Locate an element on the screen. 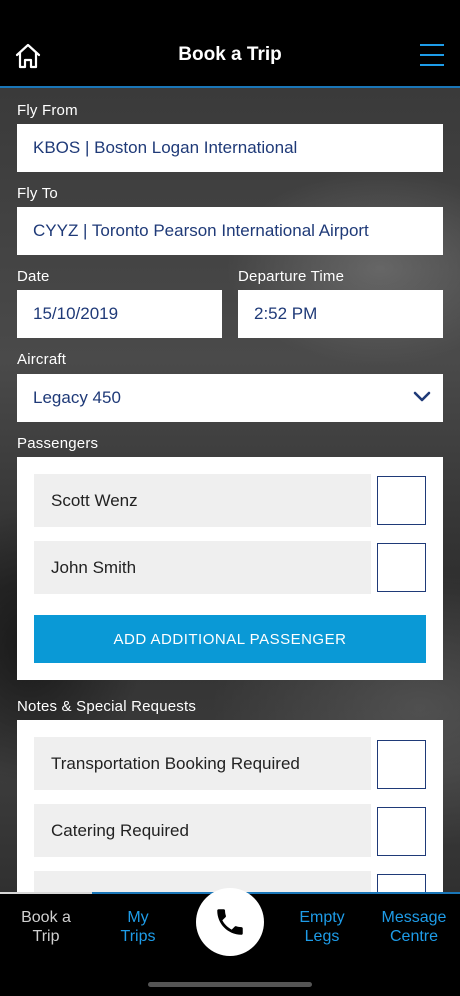  notes-label: Notes & Special Requests is located at coordinates (107, 706).